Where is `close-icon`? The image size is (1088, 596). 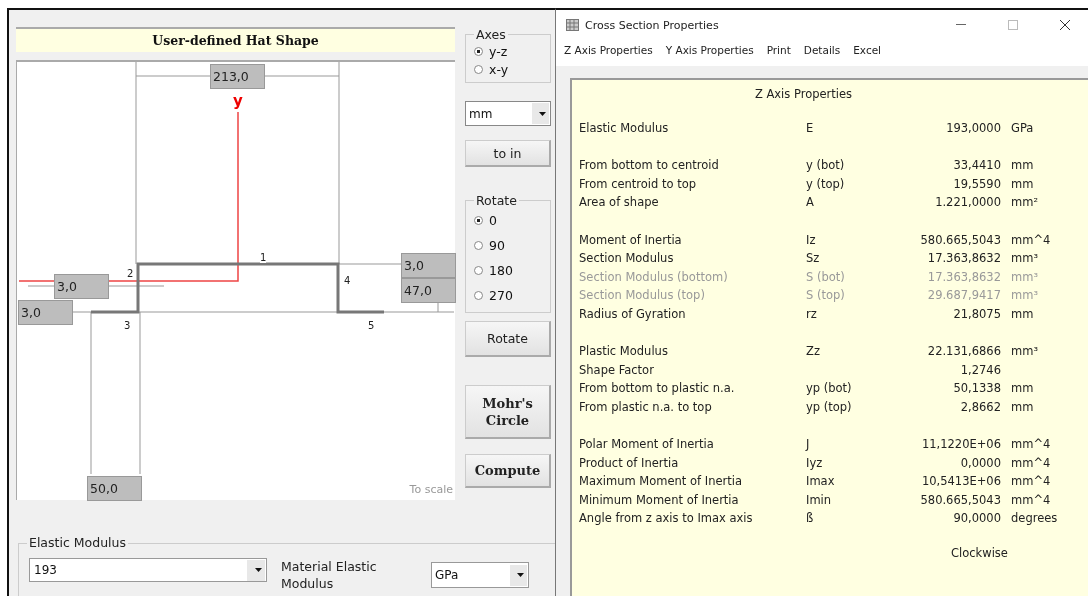
close-icon is located at coordinates (1065, 25).